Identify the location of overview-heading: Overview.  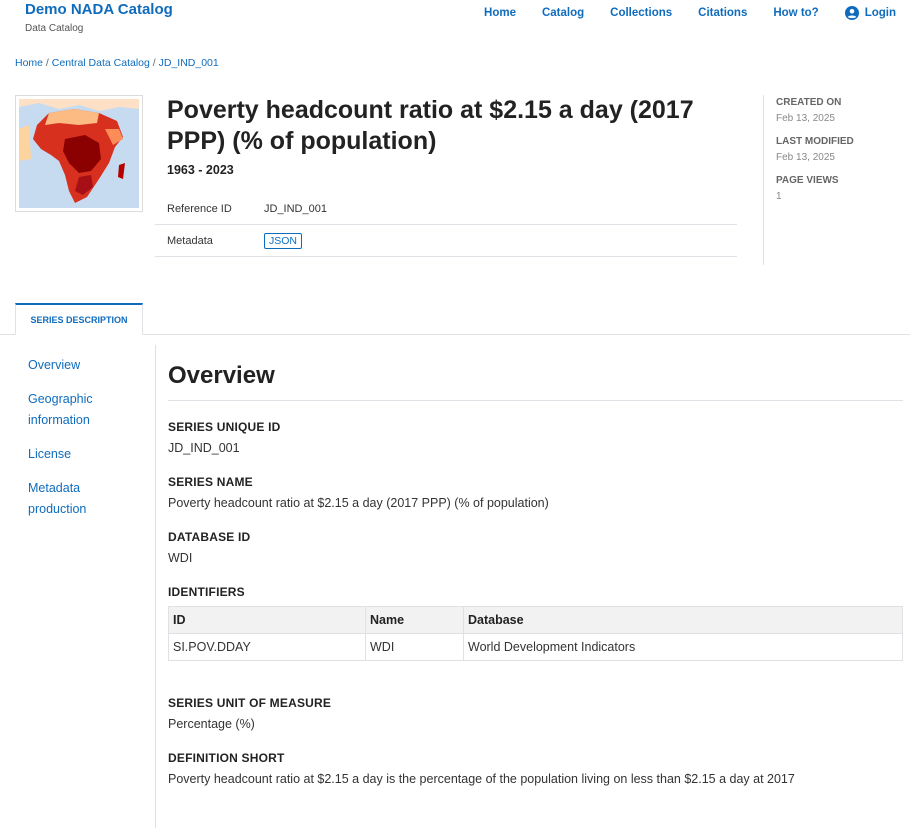
(535, 381).